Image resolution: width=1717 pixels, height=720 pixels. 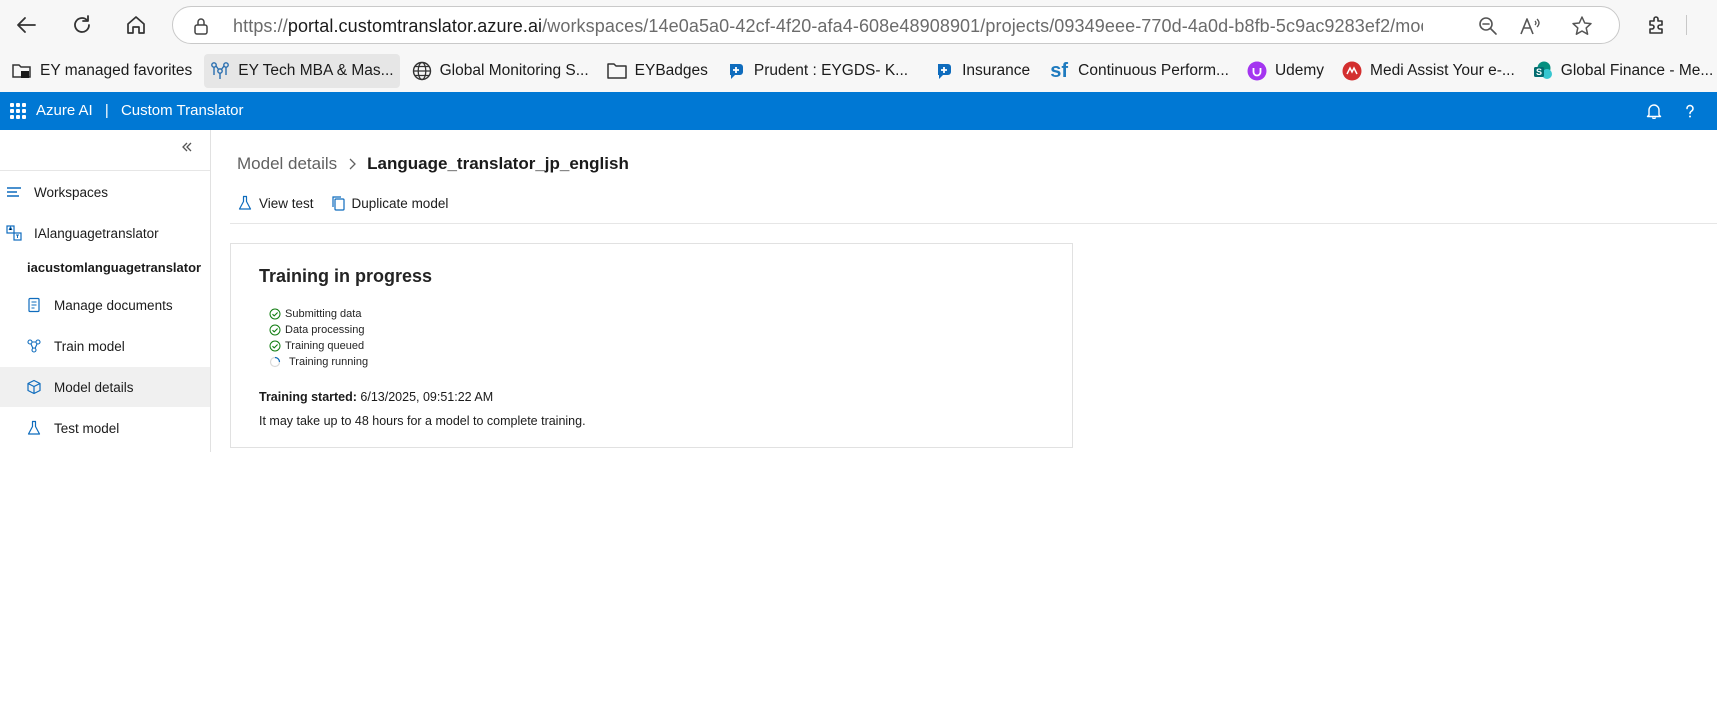 I want to click on refresh-icon, so click(x=82, y=24).